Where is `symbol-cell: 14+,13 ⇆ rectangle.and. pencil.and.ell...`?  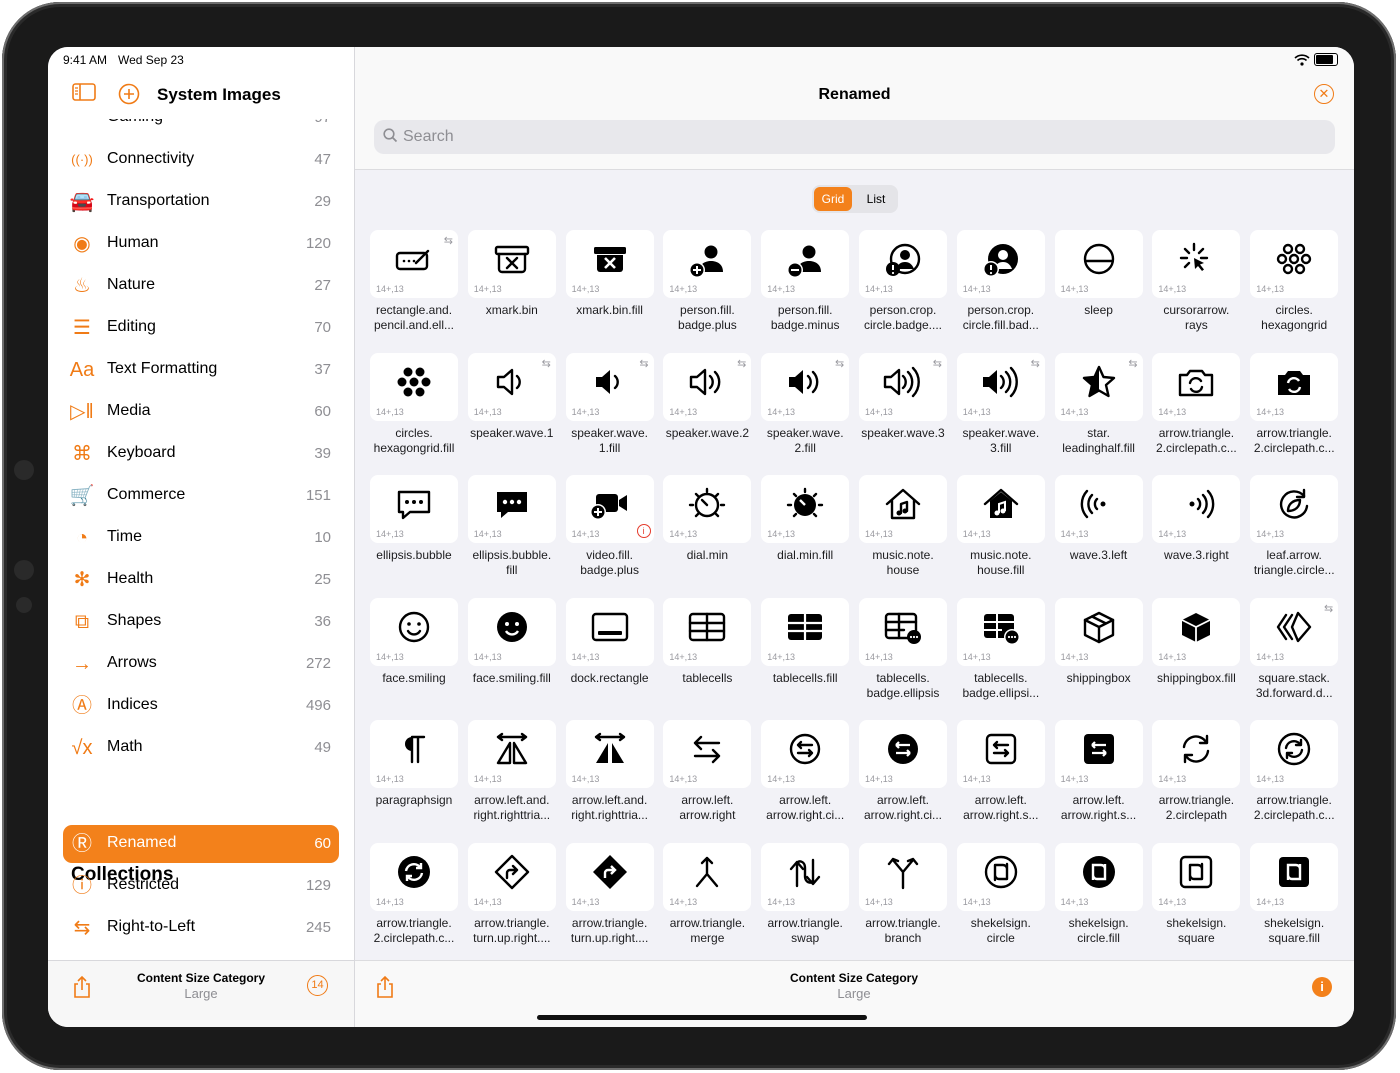 symbol-cell: 14+,13 ⇆ rectangle.and. pencil.and.ell... is located at coordinates (415, 289).